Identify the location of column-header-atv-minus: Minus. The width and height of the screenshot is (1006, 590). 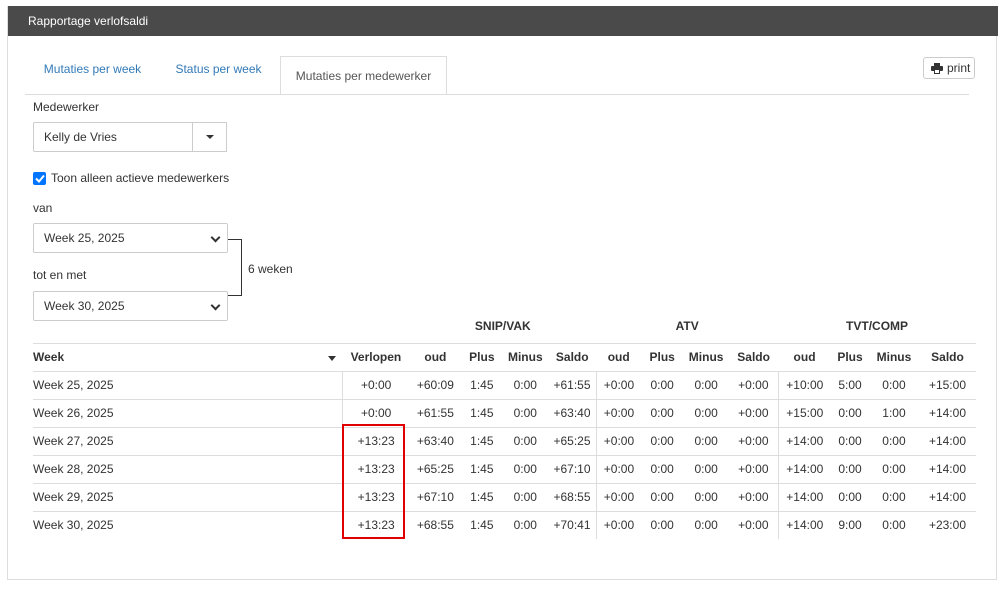
(706, 356).